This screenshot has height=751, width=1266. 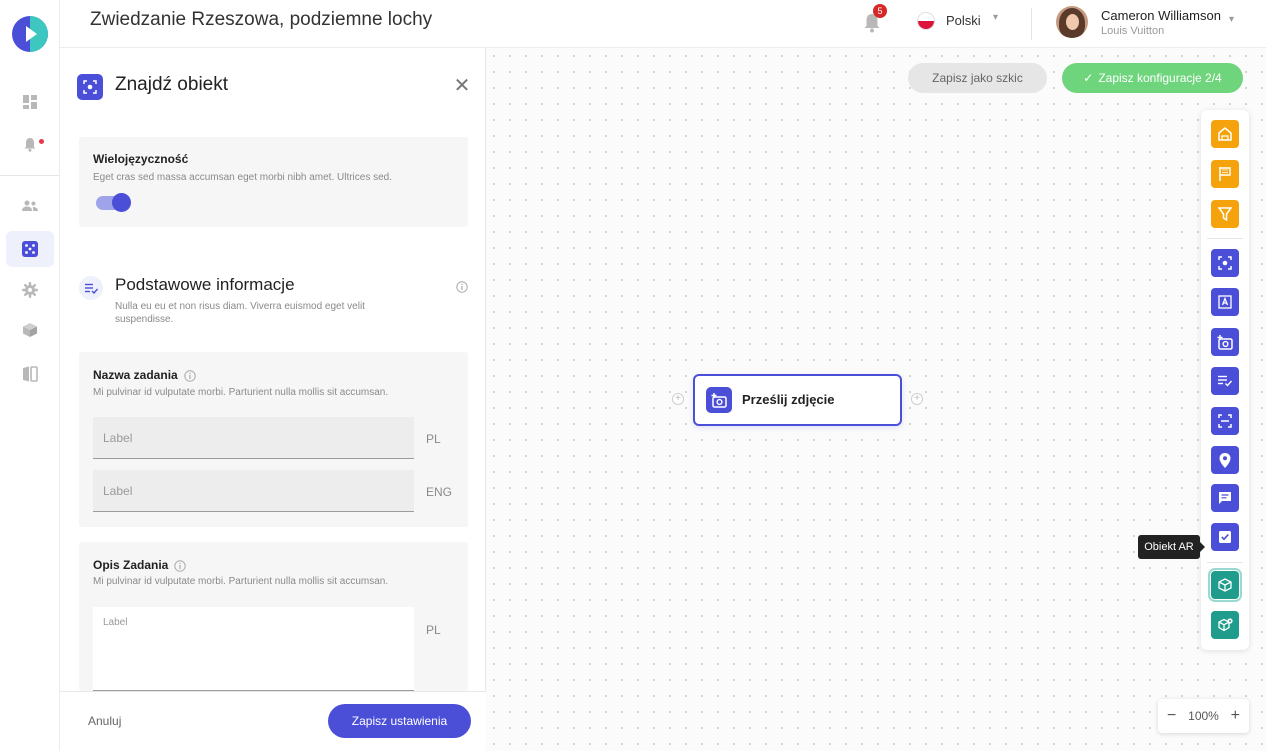 What do you see at coordinates (788, 399) in the screenshot?
I see `node-label: Prześlij zdjęcie` at bounding box center [788, 399].